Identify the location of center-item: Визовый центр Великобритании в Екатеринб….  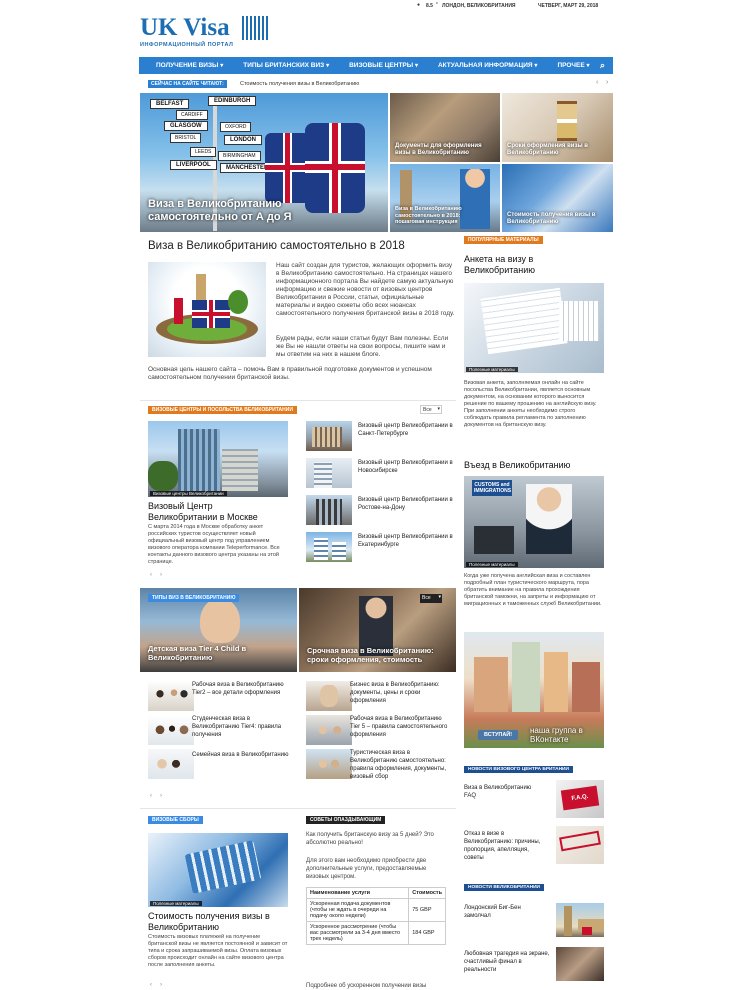
(407, 541).